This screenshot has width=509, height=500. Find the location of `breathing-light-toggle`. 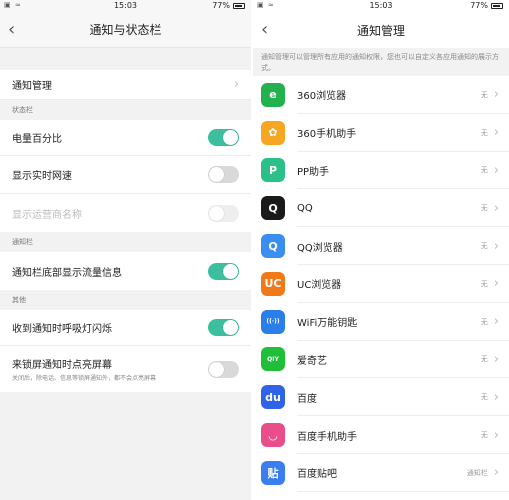

breathing-light-toggle is located at coordinates (223, 327).